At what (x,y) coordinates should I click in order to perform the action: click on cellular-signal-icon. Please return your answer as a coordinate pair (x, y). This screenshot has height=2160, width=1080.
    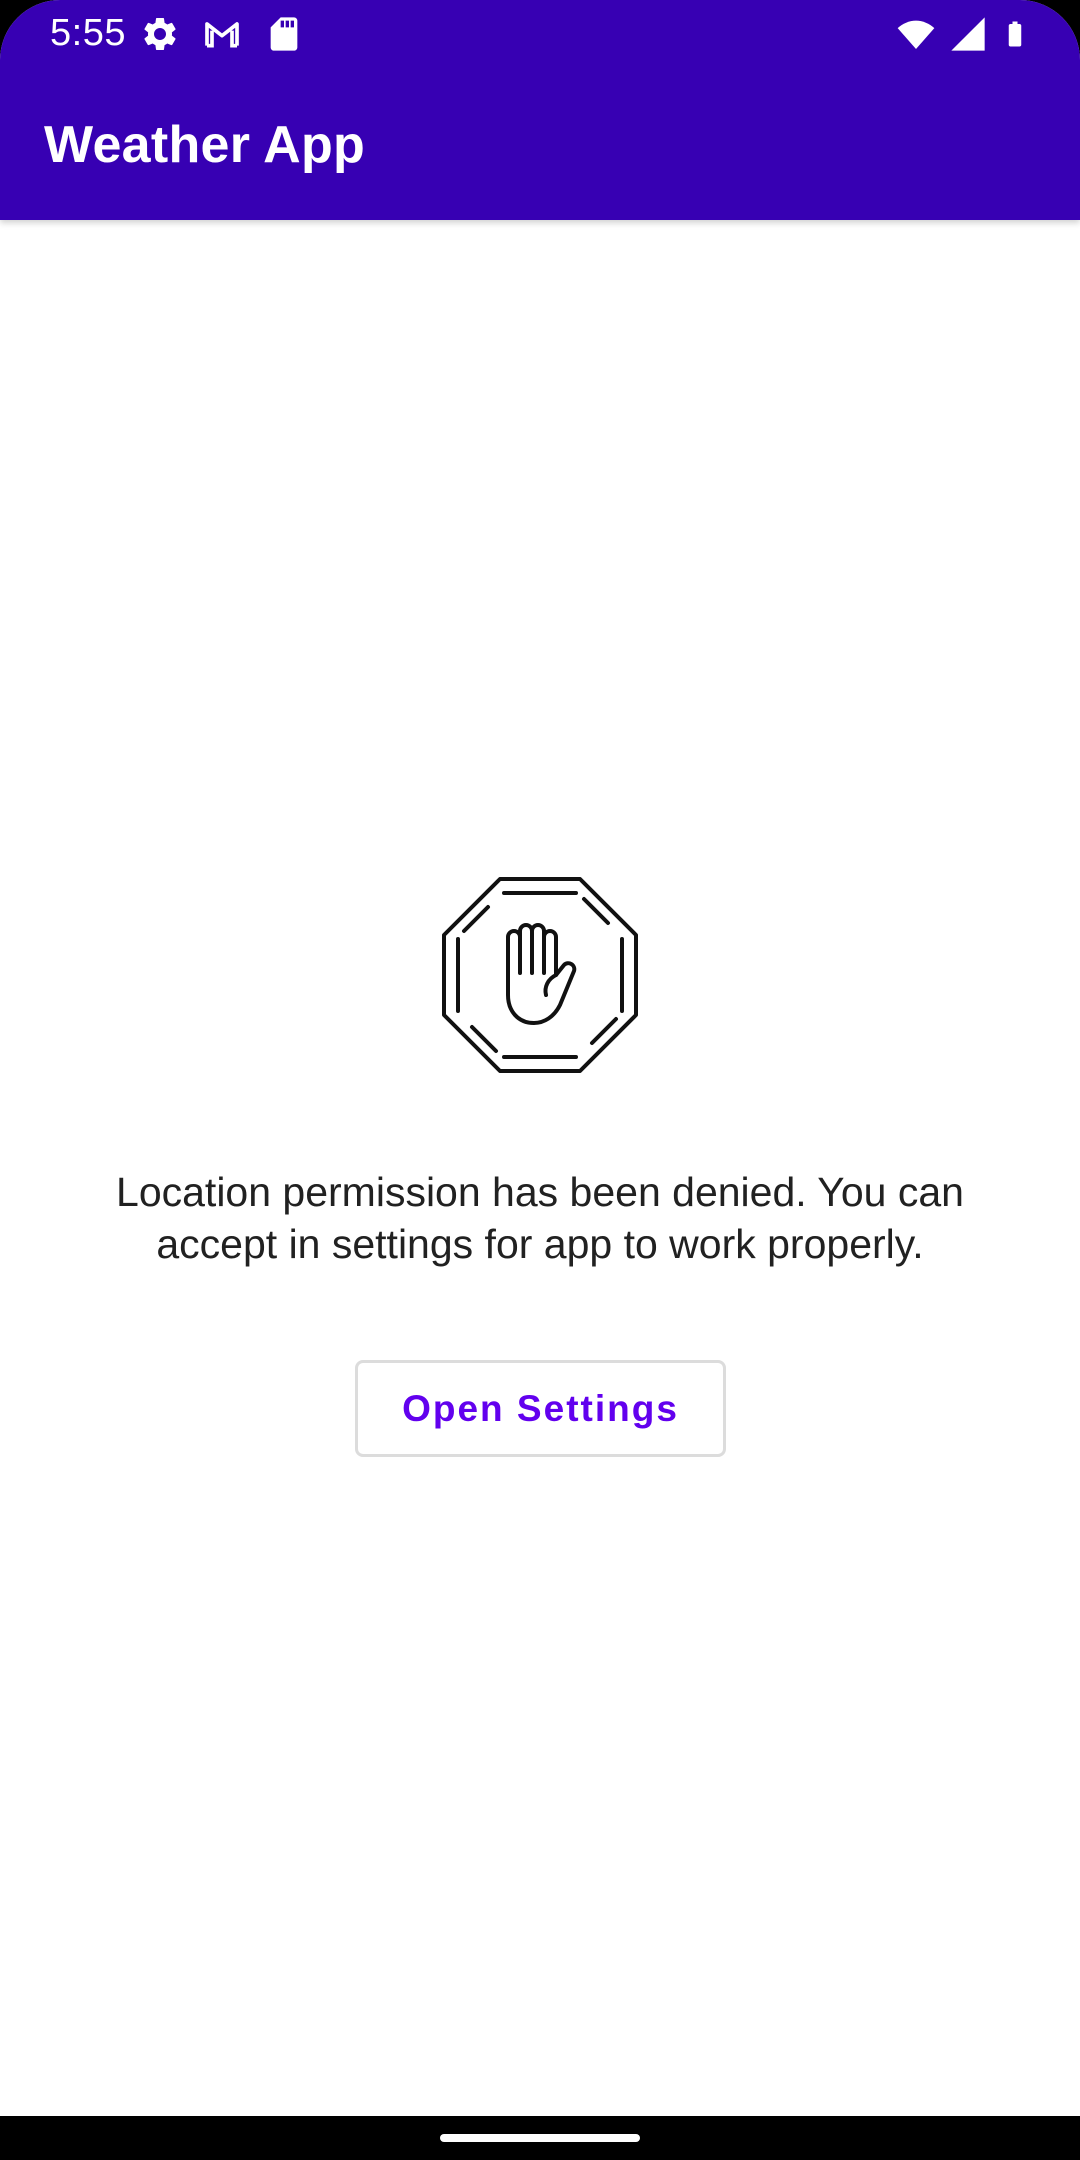
    Looking at the image, I should click on (968, 34).